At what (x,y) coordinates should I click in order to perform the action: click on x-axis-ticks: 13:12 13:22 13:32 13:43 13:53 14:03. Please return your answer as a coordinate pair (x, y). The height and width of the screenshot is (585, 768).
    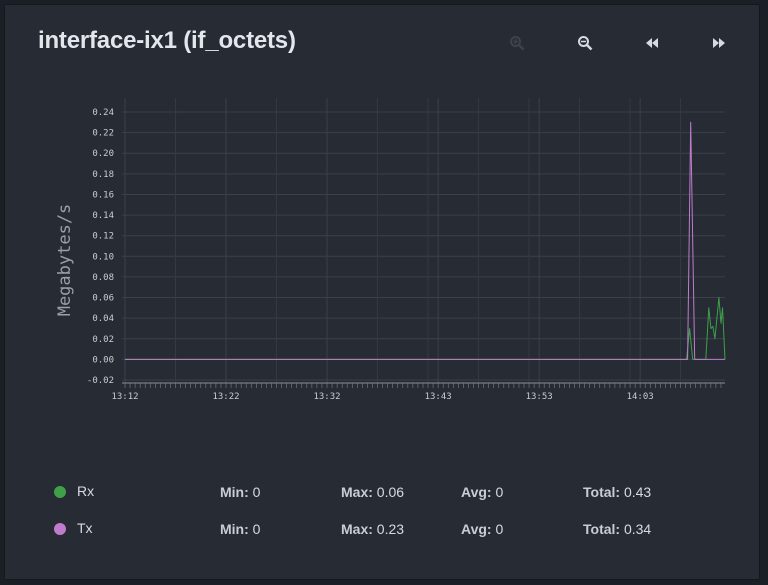
    Looking at the image, I should click on (418, 392).